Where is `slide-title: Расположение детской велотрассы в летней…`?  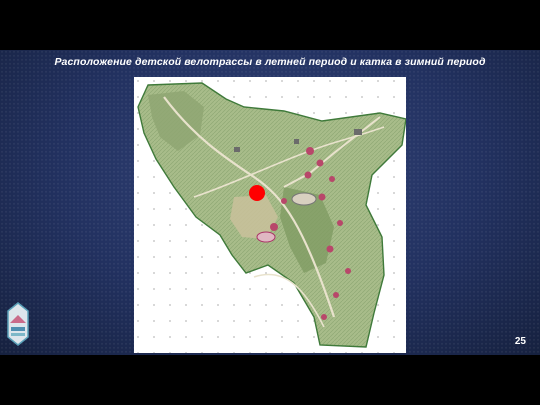
slide-title: Расположение детской велотрассы в летней… is located at coordinates (270, 62).